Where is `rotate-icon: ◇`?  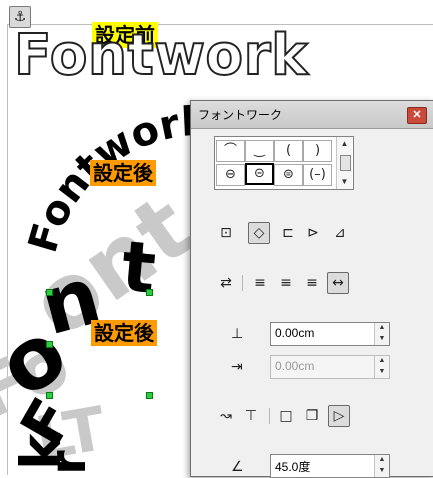 rotate-icon: ◇ is located at coordinates (259, 233).